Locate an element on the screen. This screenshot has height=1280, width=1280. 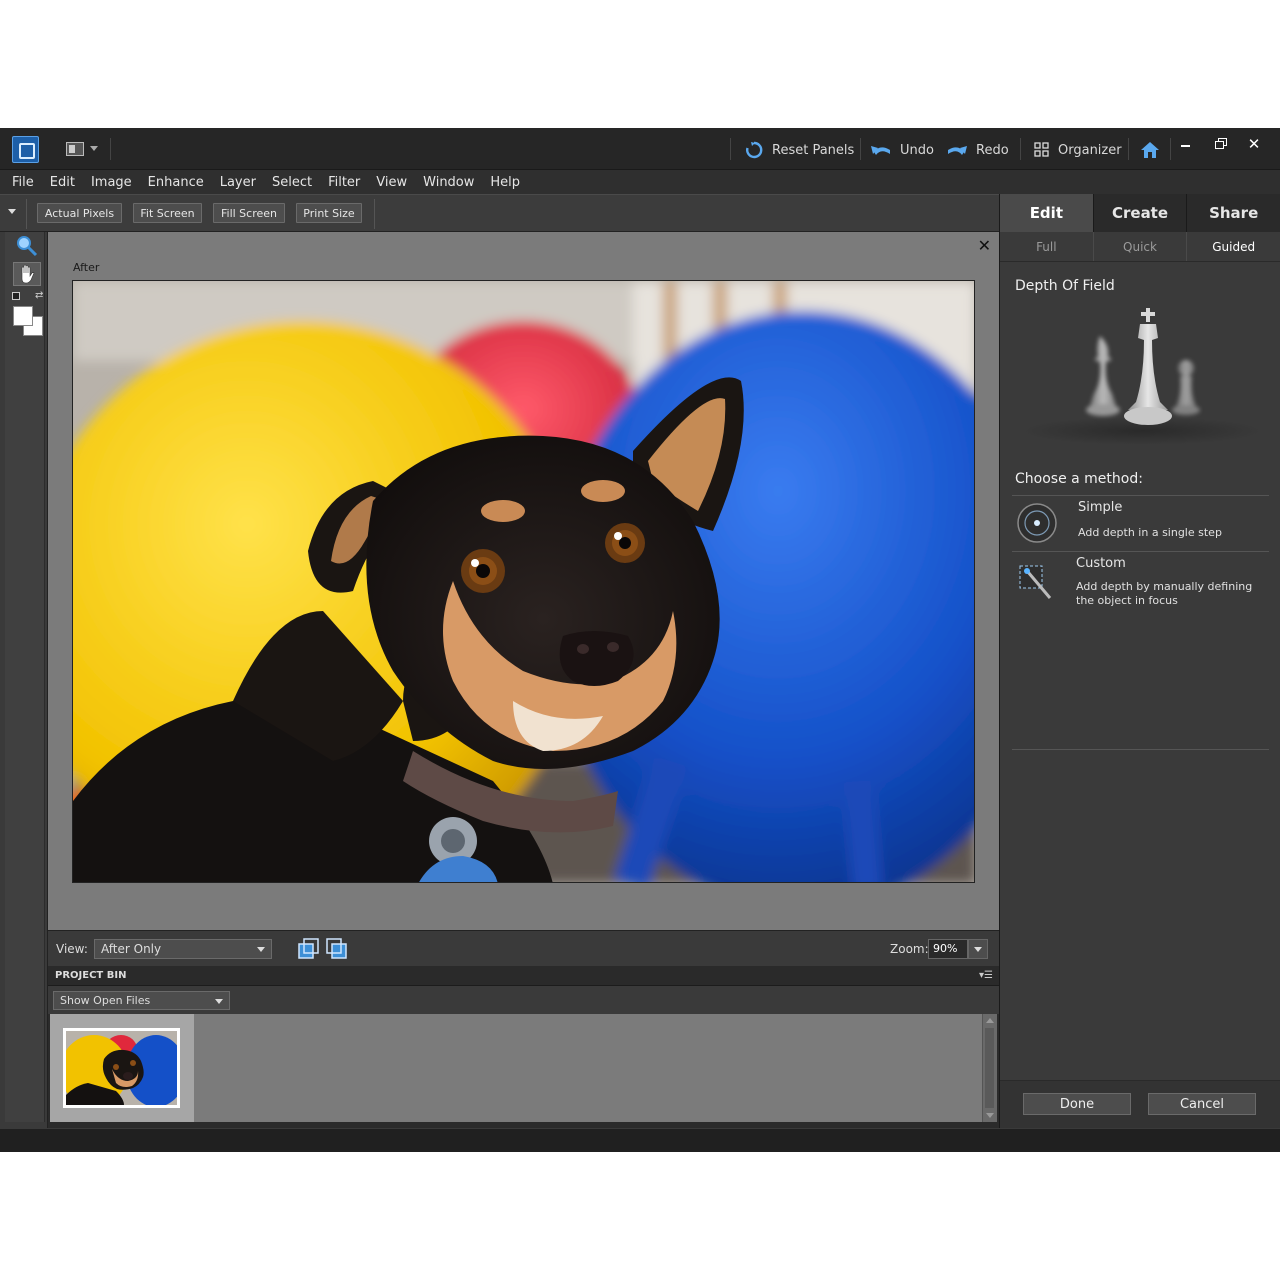
chess-pieces-illustration is located at coordinates (1141, 376).